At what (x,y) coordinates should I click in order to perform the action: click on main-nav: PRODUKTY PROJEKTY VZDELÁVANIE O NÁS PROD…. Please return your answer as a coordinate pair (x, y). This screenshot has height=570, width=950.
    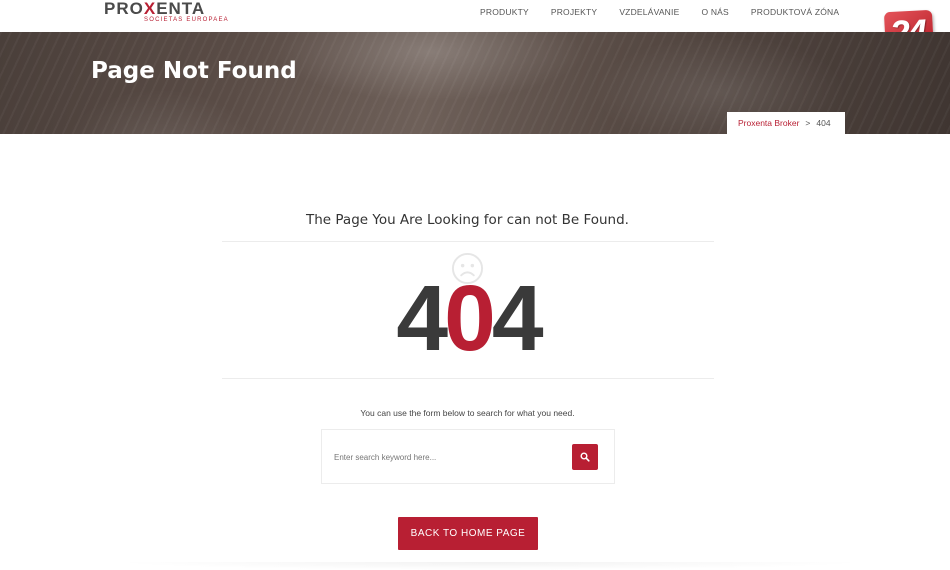
    Looking at the image, I should click on (670, 12).